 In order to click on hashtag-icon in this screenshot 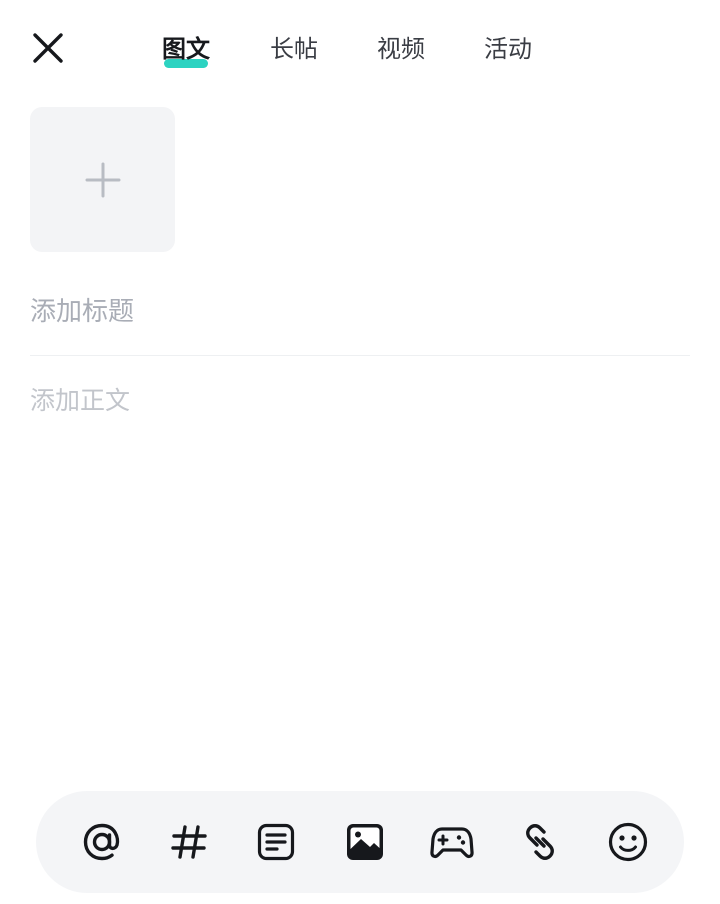, I will do `click(189, 842)`.